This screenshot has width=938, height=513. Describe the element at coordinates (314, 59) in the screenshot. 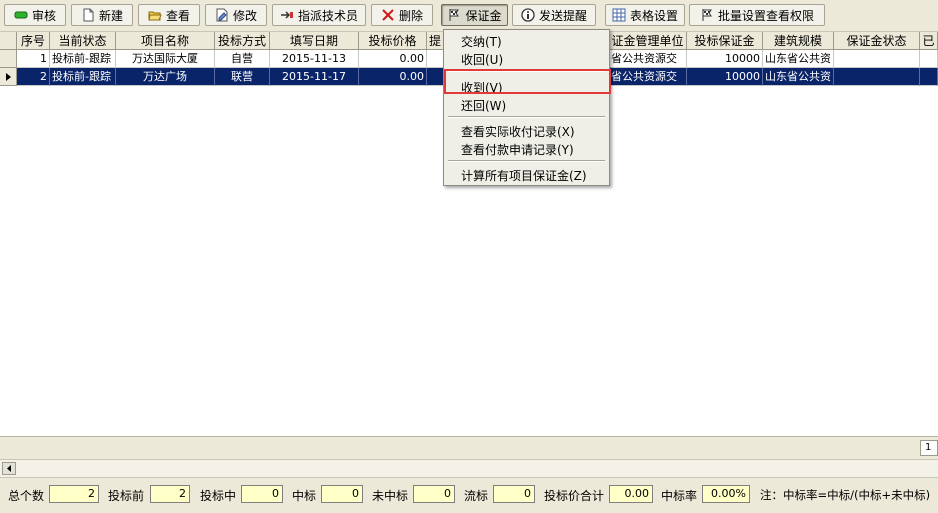

I see `cell-date: 2015-11-13` at that location.